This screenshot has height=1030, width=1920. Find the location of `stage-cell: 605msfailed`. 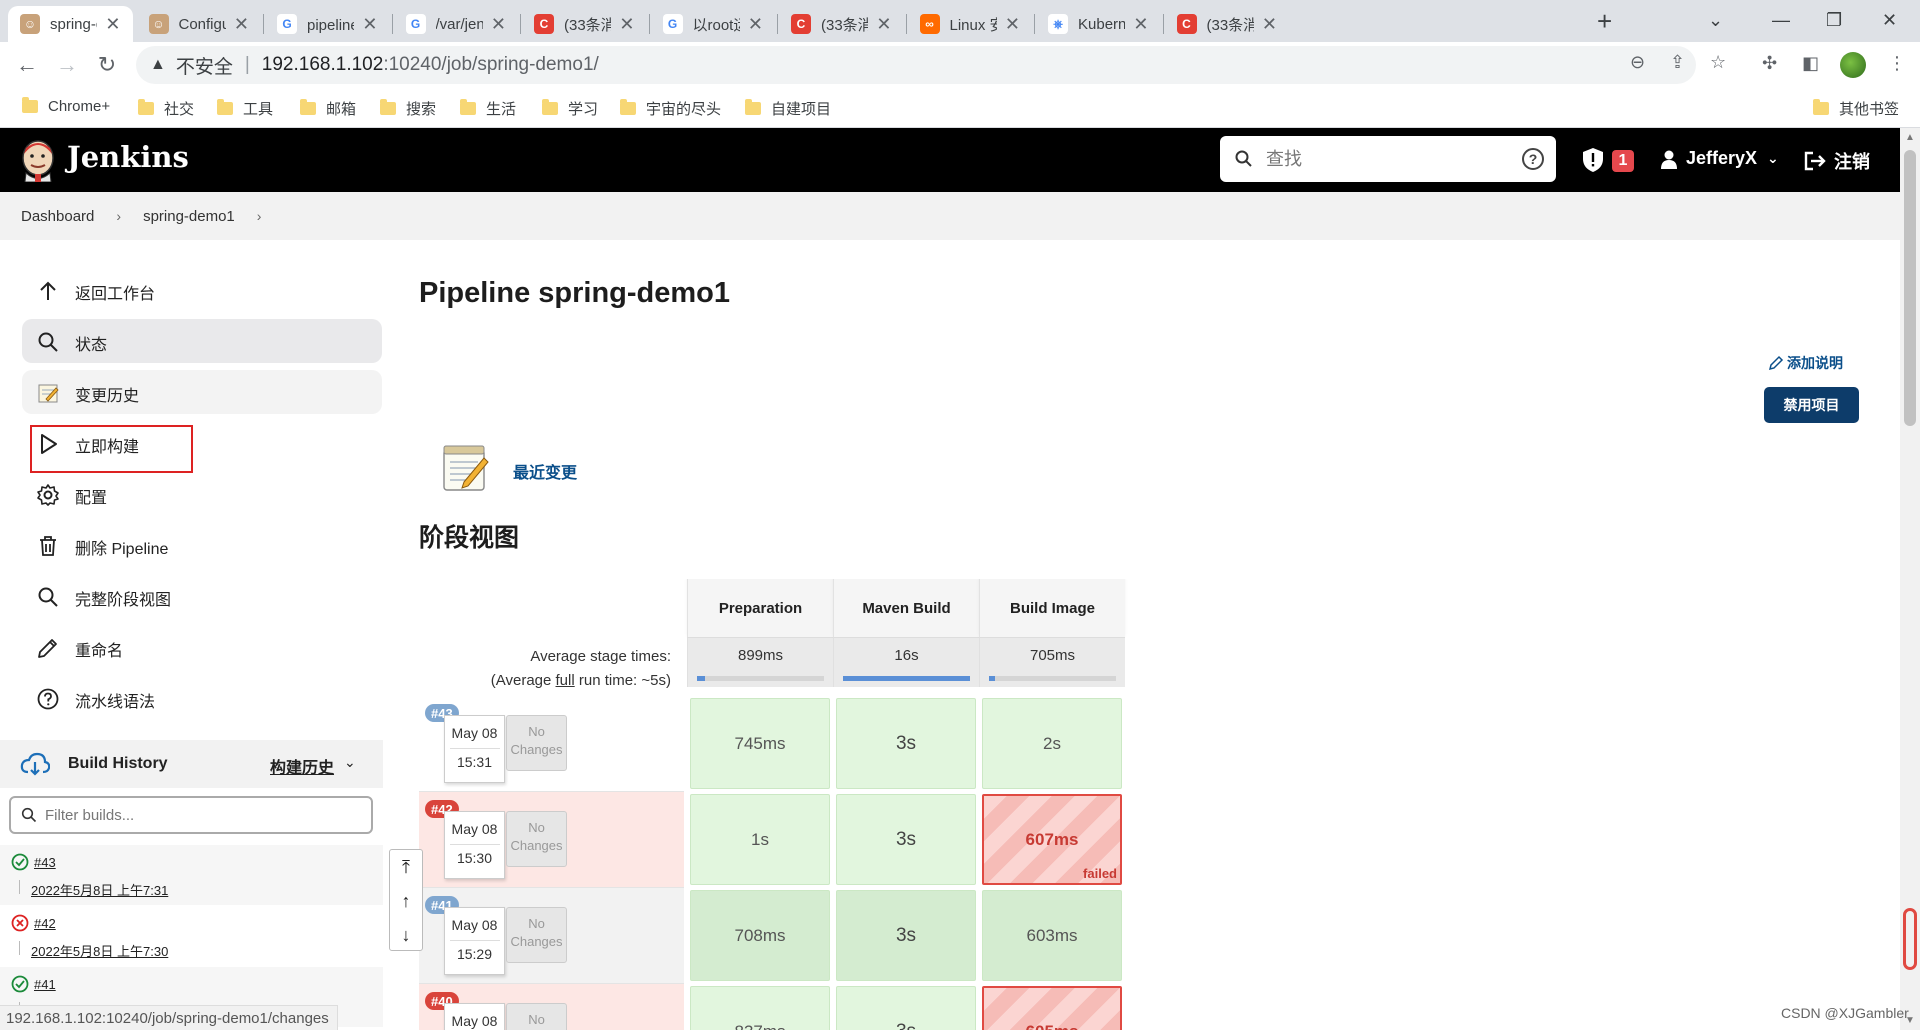

stage-cell: 605msfailed is located at coordinates (1052, 1008).